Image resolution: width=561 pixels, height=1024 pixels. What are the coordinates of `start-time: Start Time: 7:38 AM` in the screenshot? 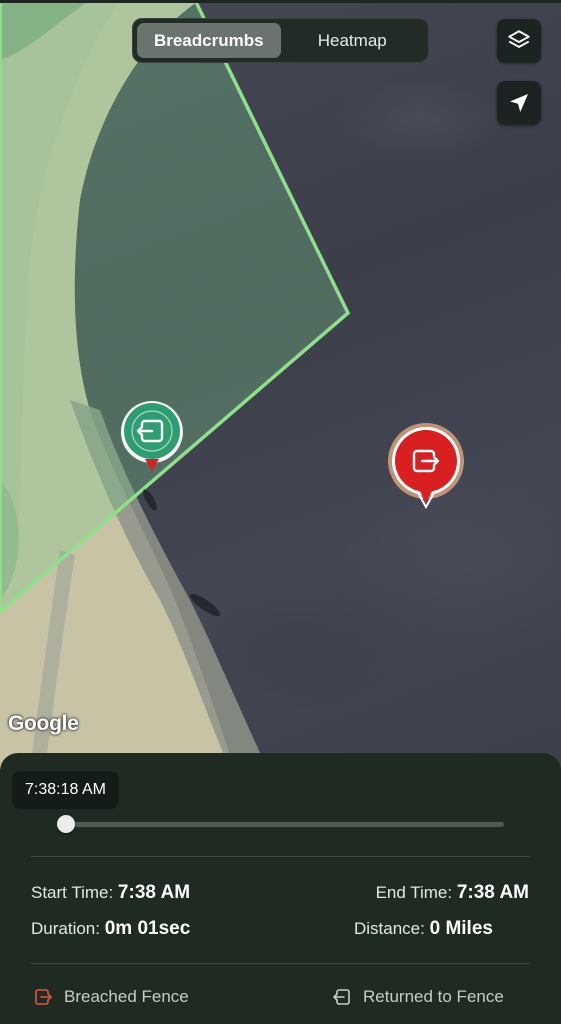 It's located at (110, 893).